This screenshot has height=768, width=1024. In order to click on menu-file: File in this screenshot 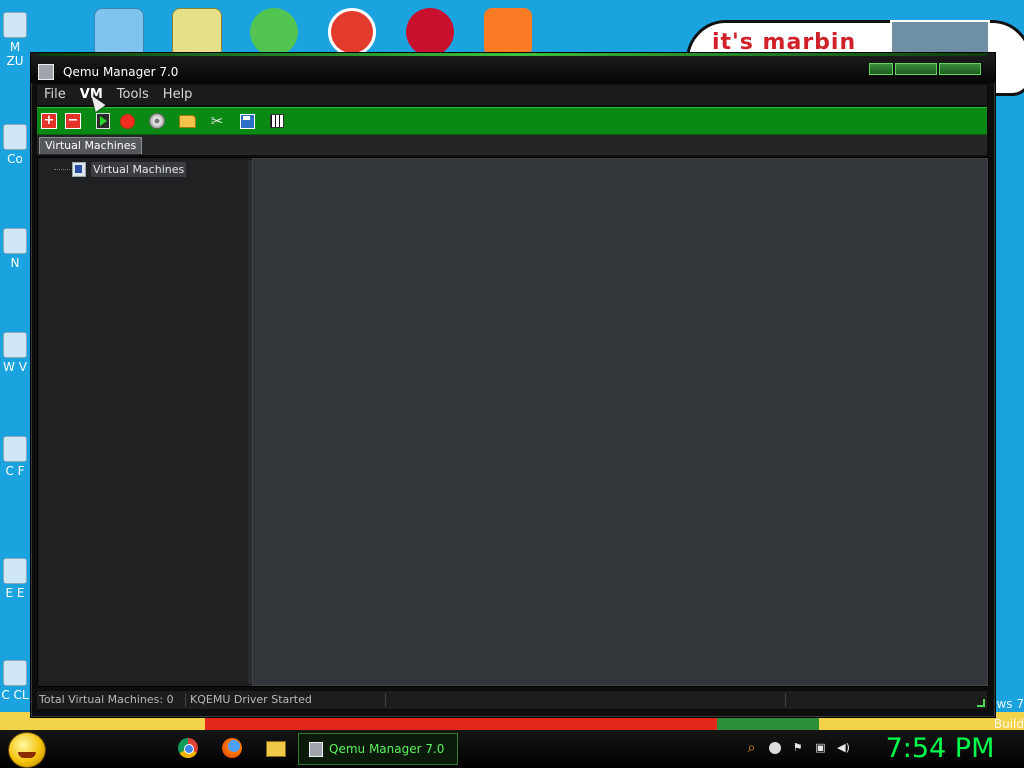, I will do `click(55, 95)`.